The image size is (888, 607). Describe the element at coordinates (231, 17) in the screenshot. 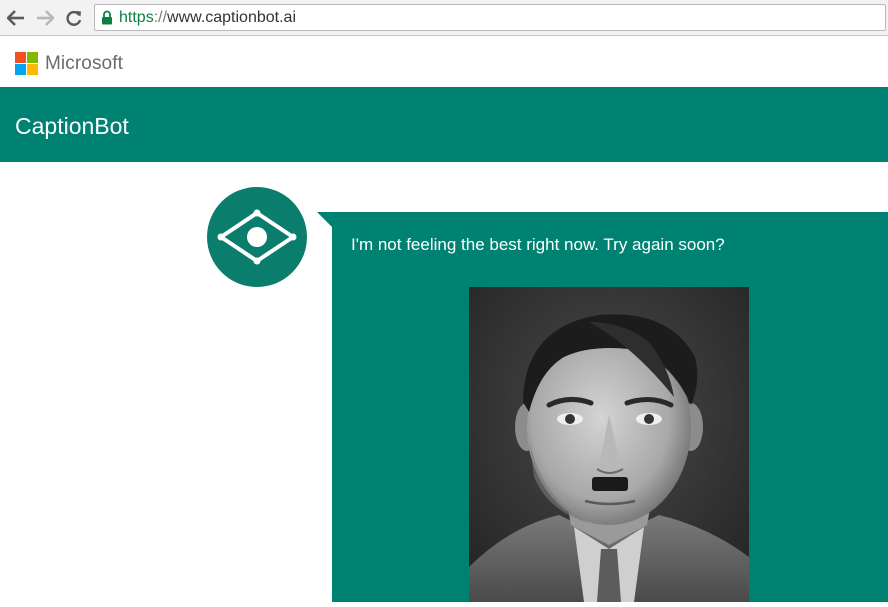

I see `url-host: www.captionbot.ai` at that location.